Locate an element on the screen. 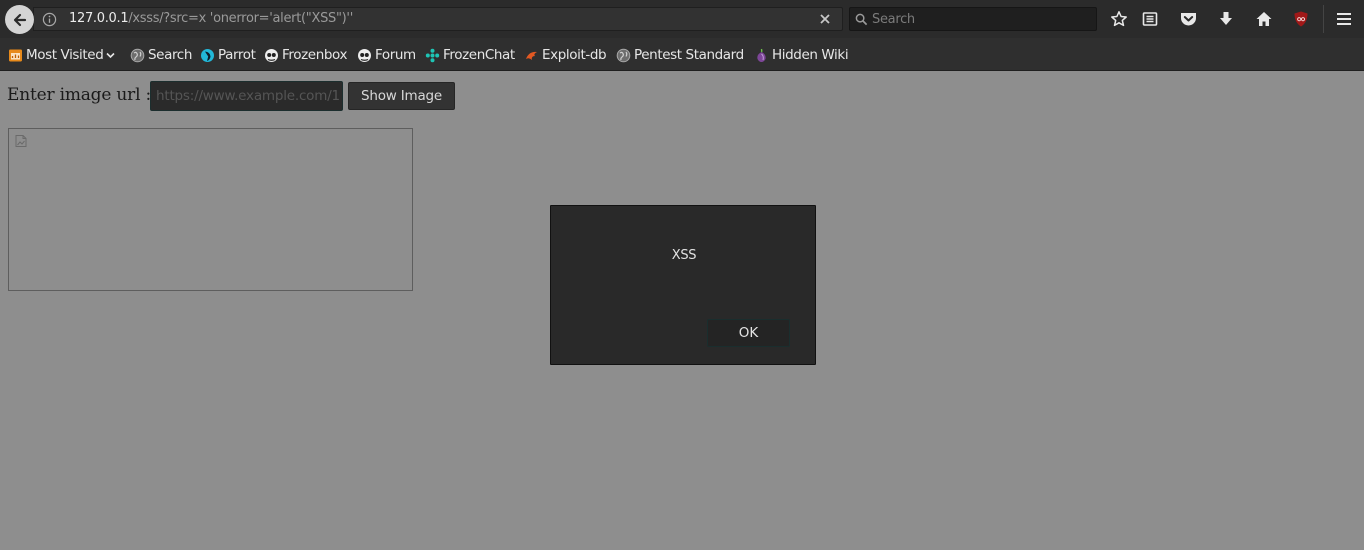 Image resolution: width=1364 pixels, height=550 pixels. library-button is located at coordinates (1150, 19).